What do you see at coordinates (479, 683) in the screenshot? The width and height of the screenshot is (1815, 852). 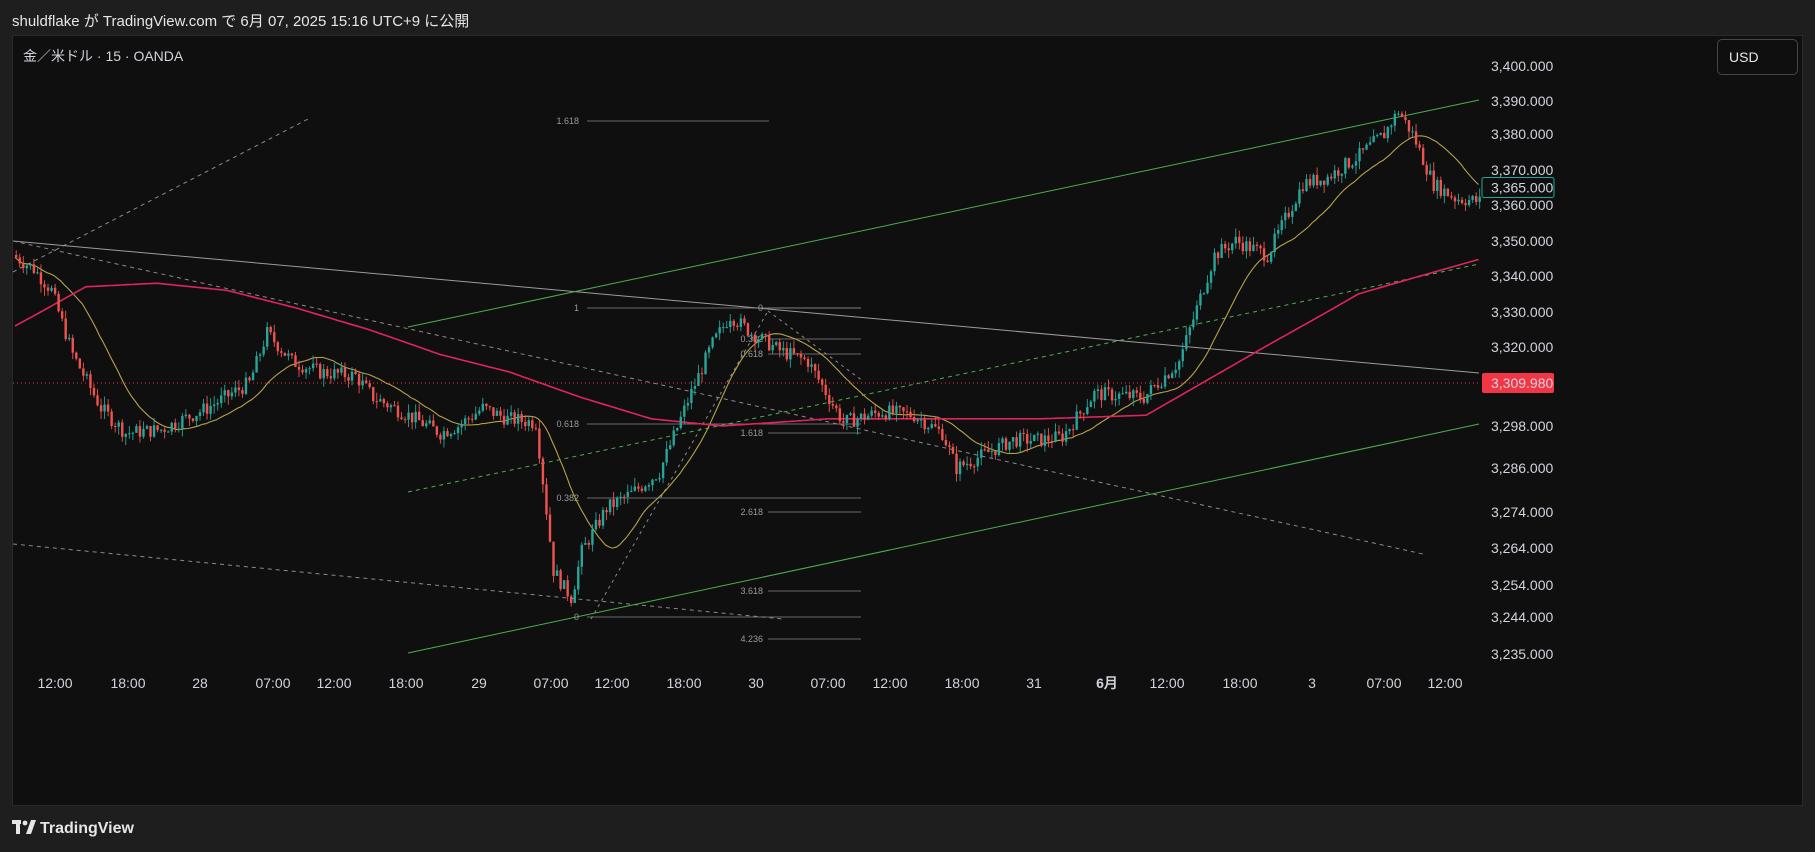 I see `x-tick-label: 29` at bounding box center [479, 683].